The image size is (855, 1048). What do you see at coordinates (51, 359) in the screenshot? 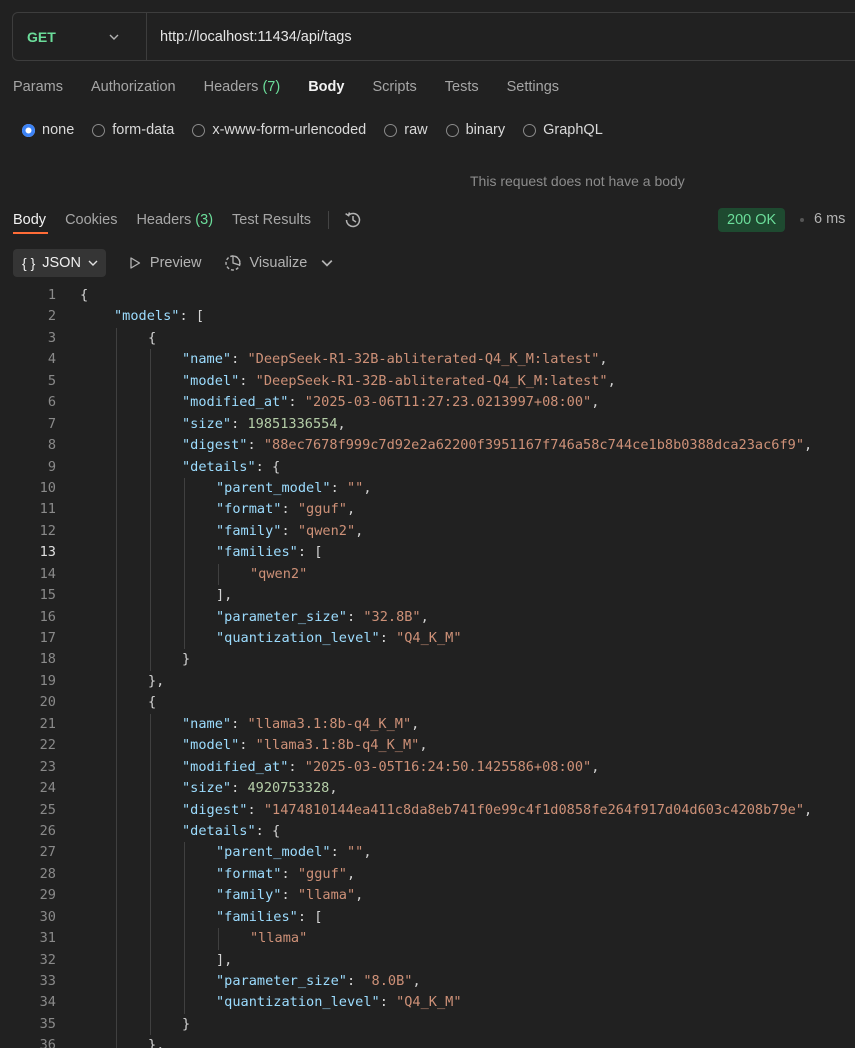
I see `line-number: 4` at bounding box center [51, 359].